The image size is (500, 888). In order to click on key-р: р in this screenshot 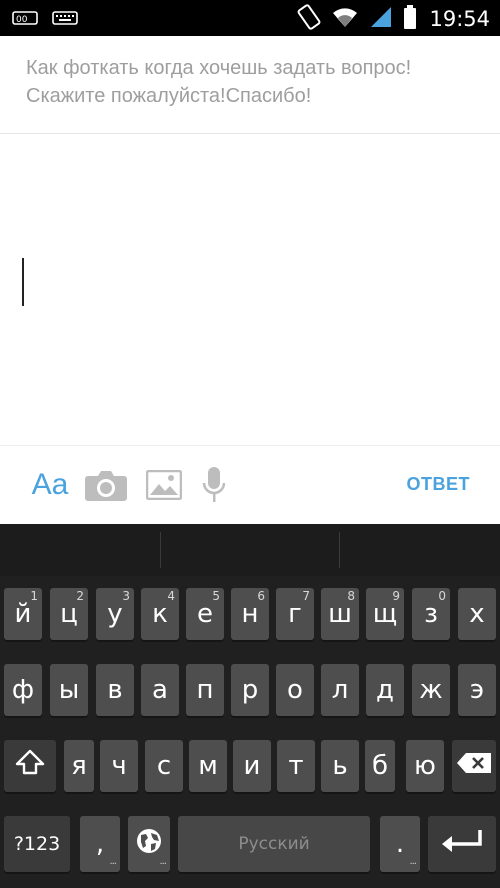, I will do `click(250, 690)`.